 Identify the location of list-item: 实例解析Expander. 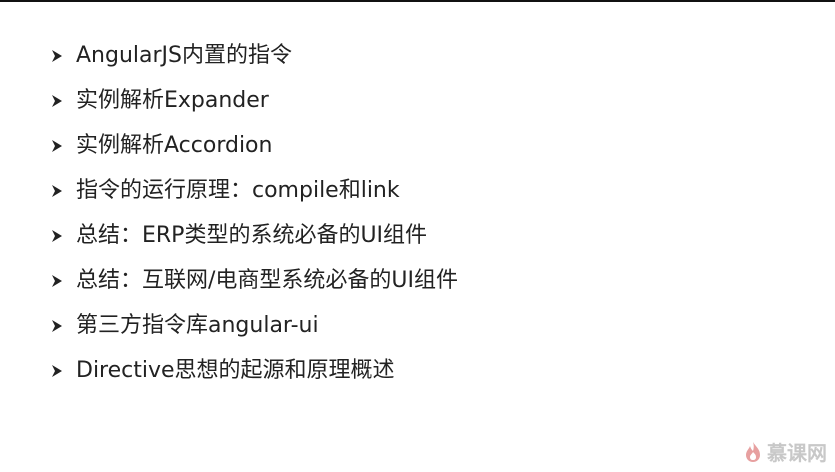
(254, 100).